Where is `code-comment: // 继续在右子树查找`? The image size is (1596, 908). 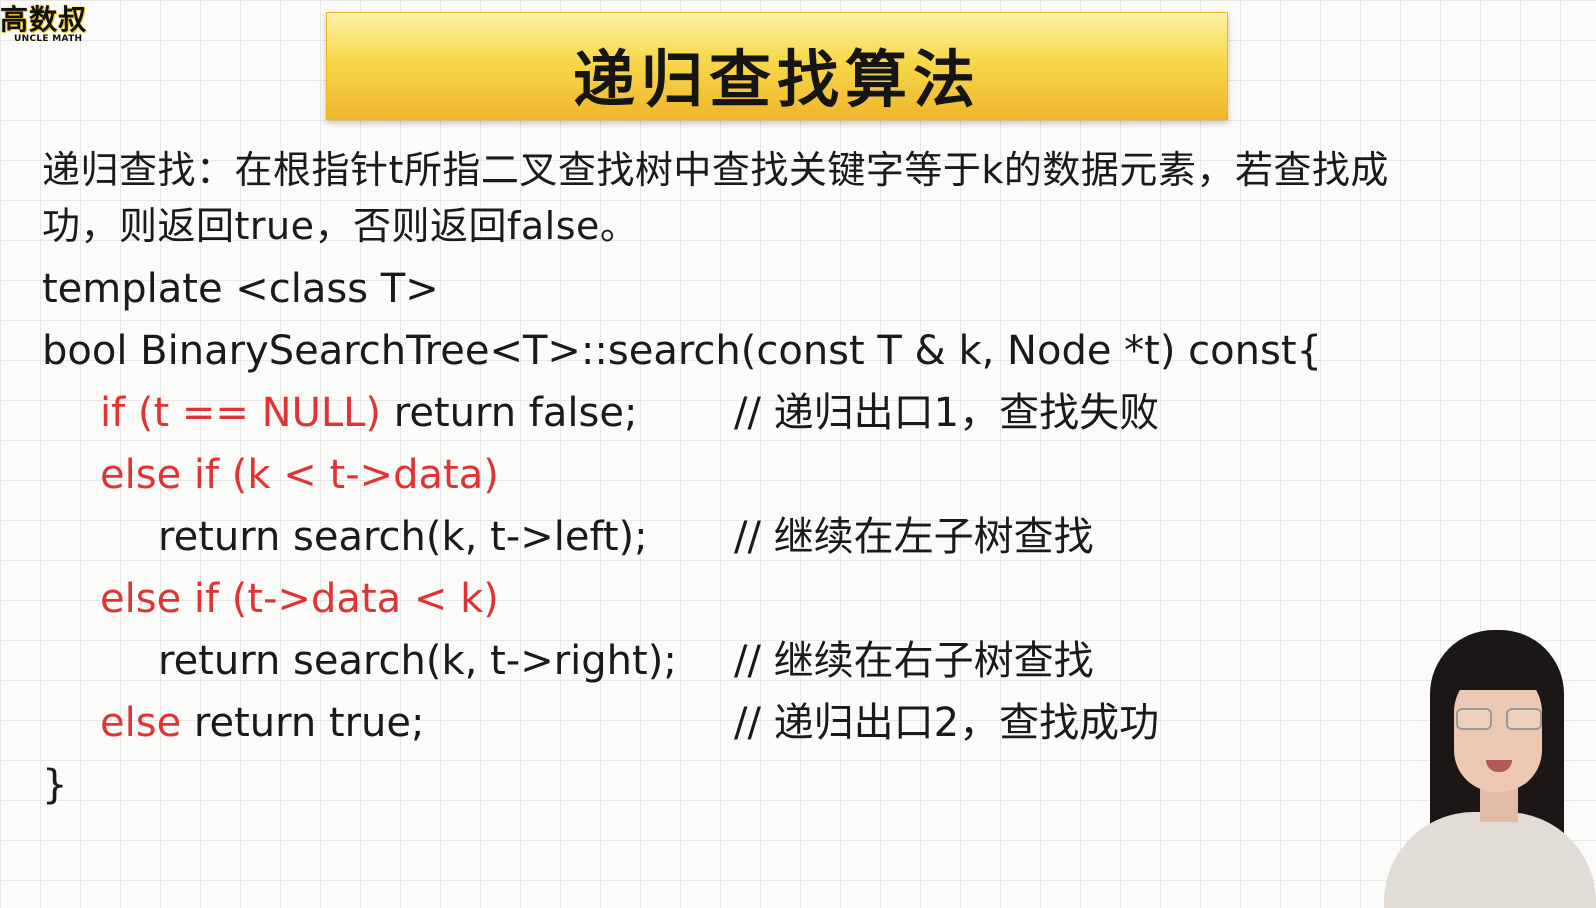
code-comment: // 继续在右子树查找 is located at coordinates (914, 661).